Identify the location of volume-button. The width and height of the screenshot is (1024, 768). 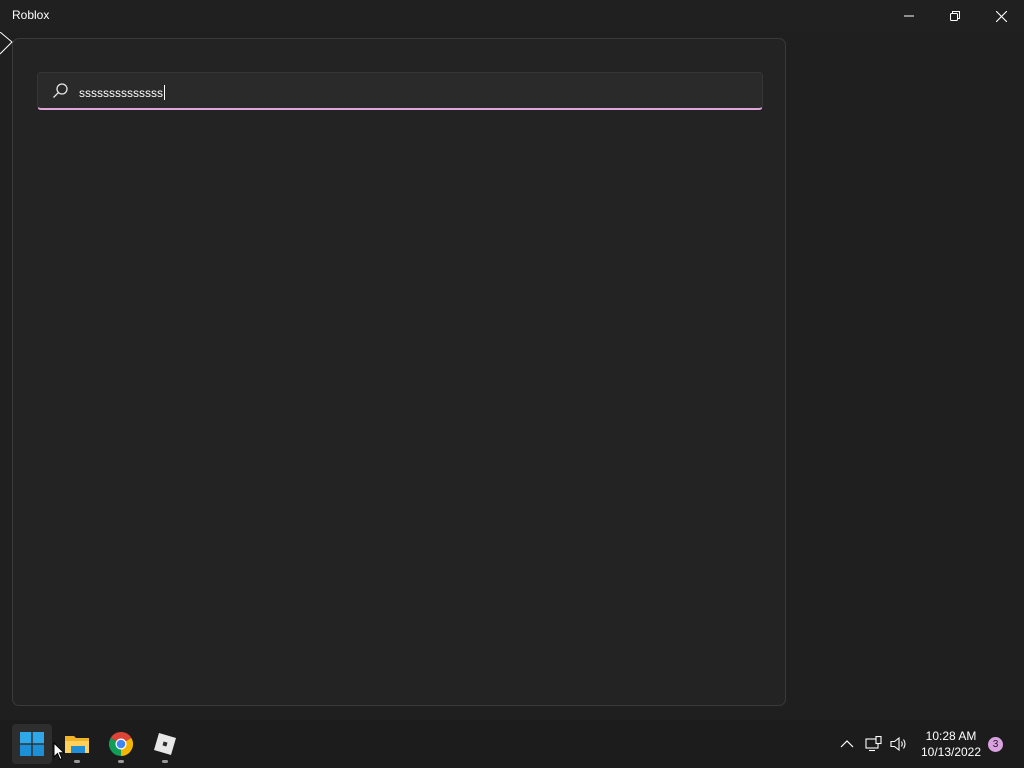
(899, 744).